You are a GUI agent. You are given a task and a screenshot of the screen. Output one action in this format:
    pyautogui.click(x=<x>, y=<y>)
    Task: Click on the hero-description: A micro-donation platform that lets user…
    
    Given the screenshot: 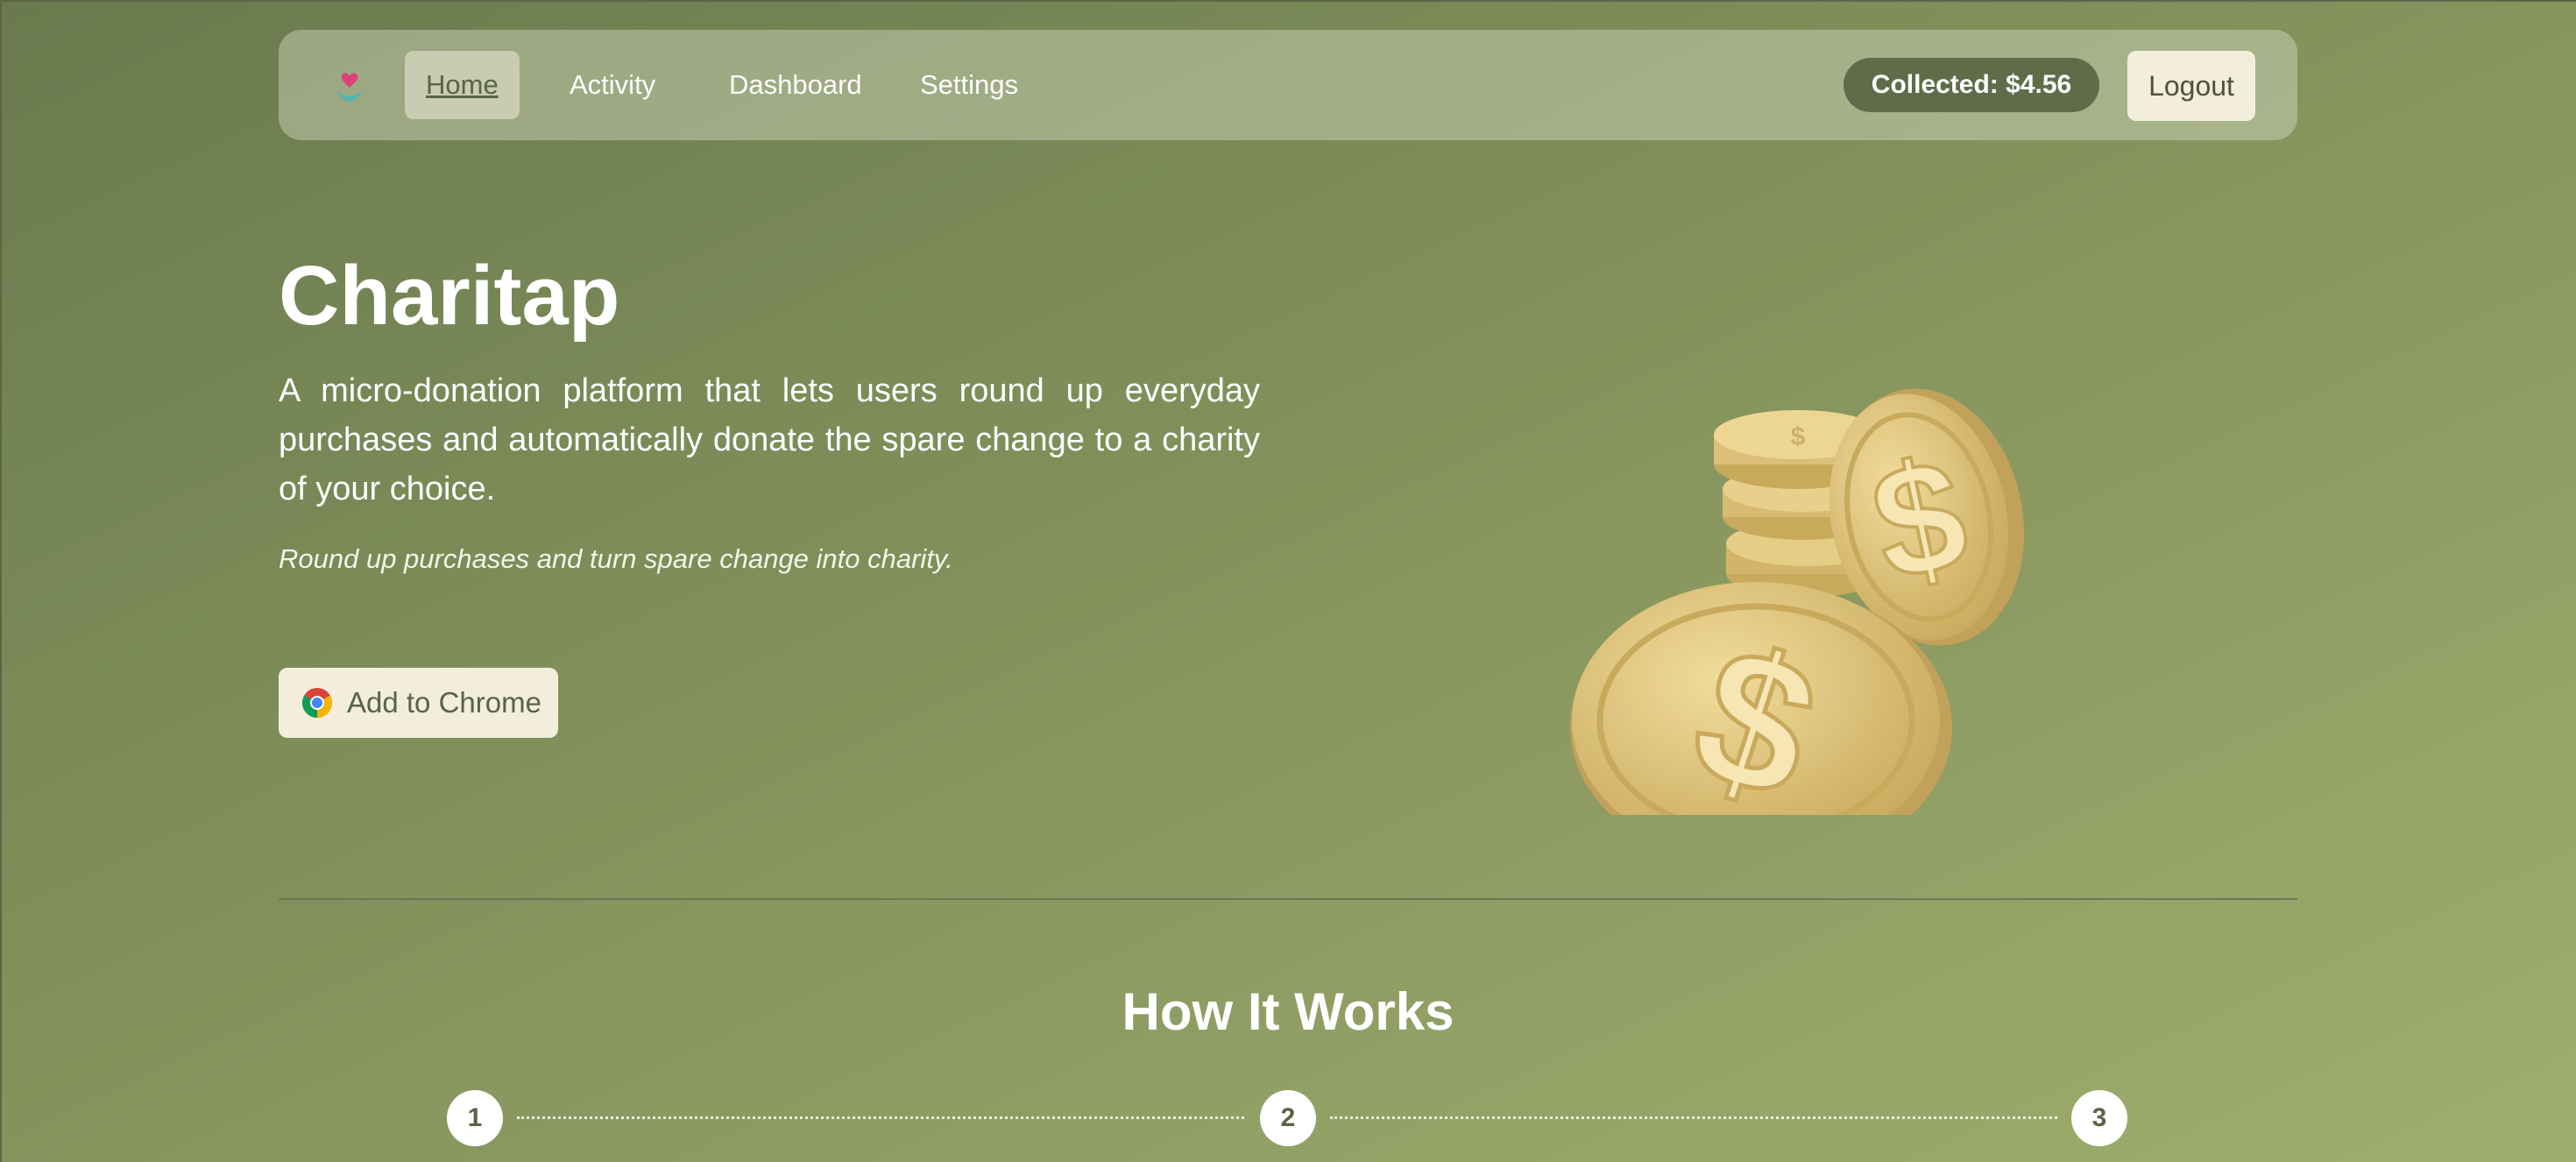 What is the action you would take?
    pyautogui.click(x=769, y=439)
    